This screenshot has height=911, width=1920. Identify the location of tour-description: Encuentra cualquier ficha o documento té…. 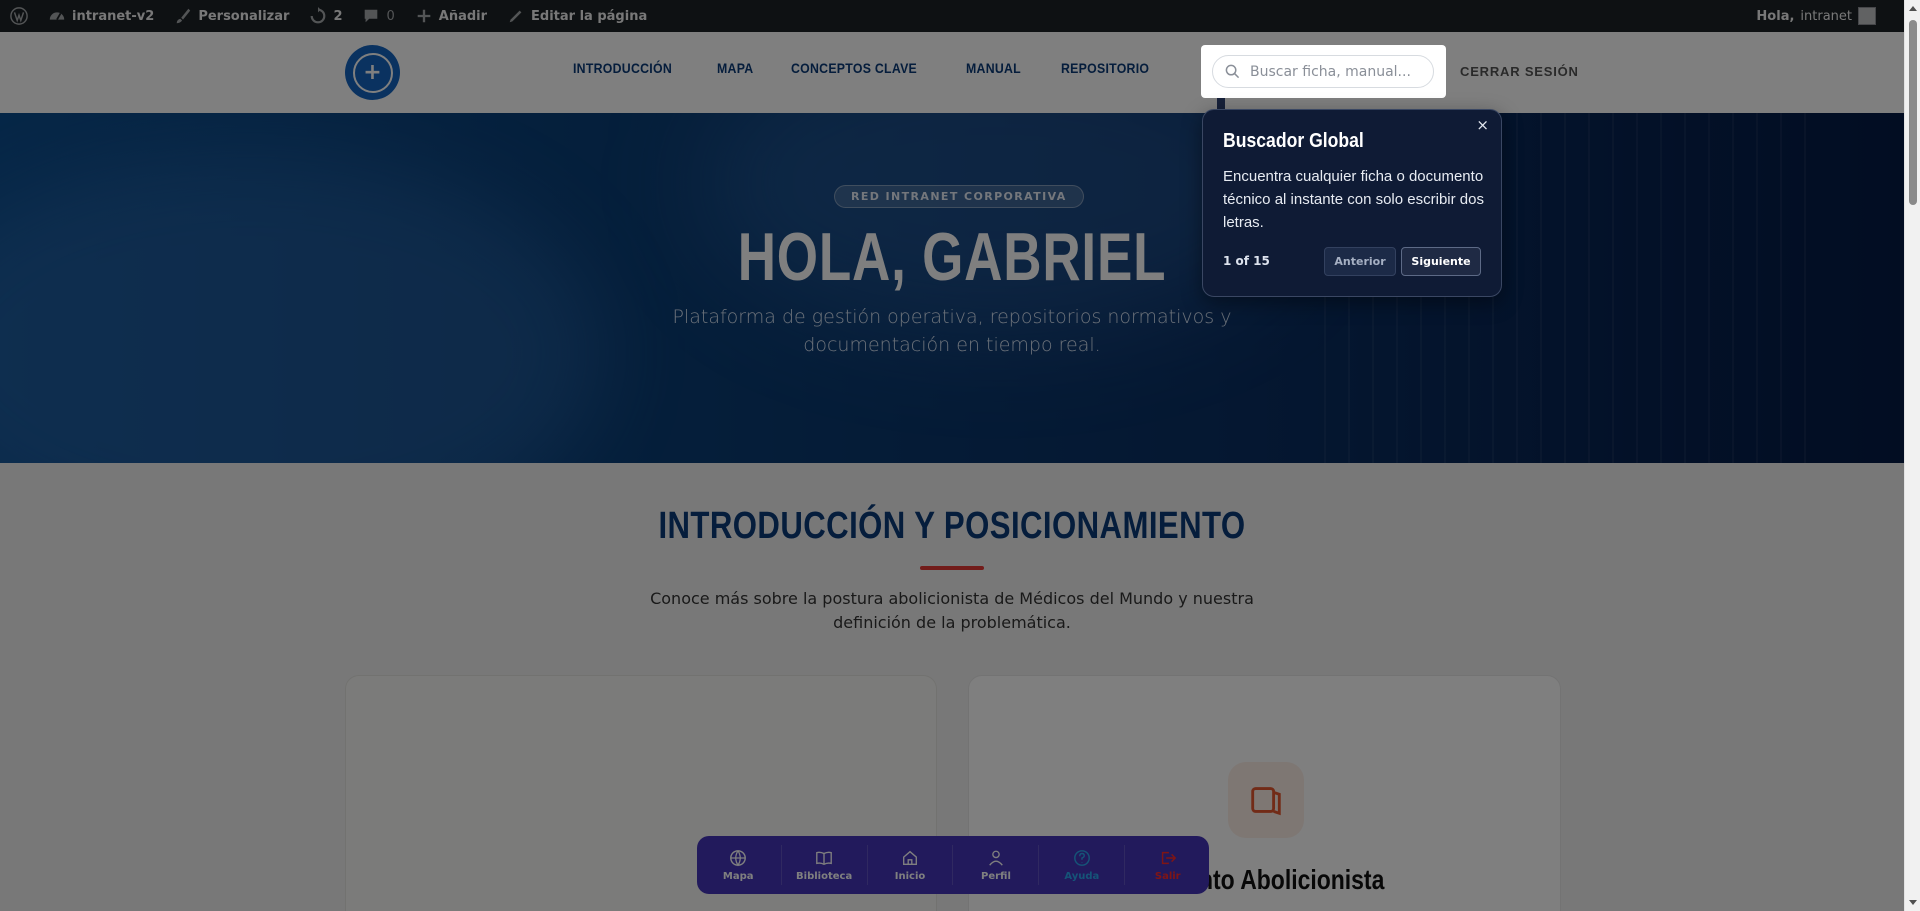
(1353, 199).